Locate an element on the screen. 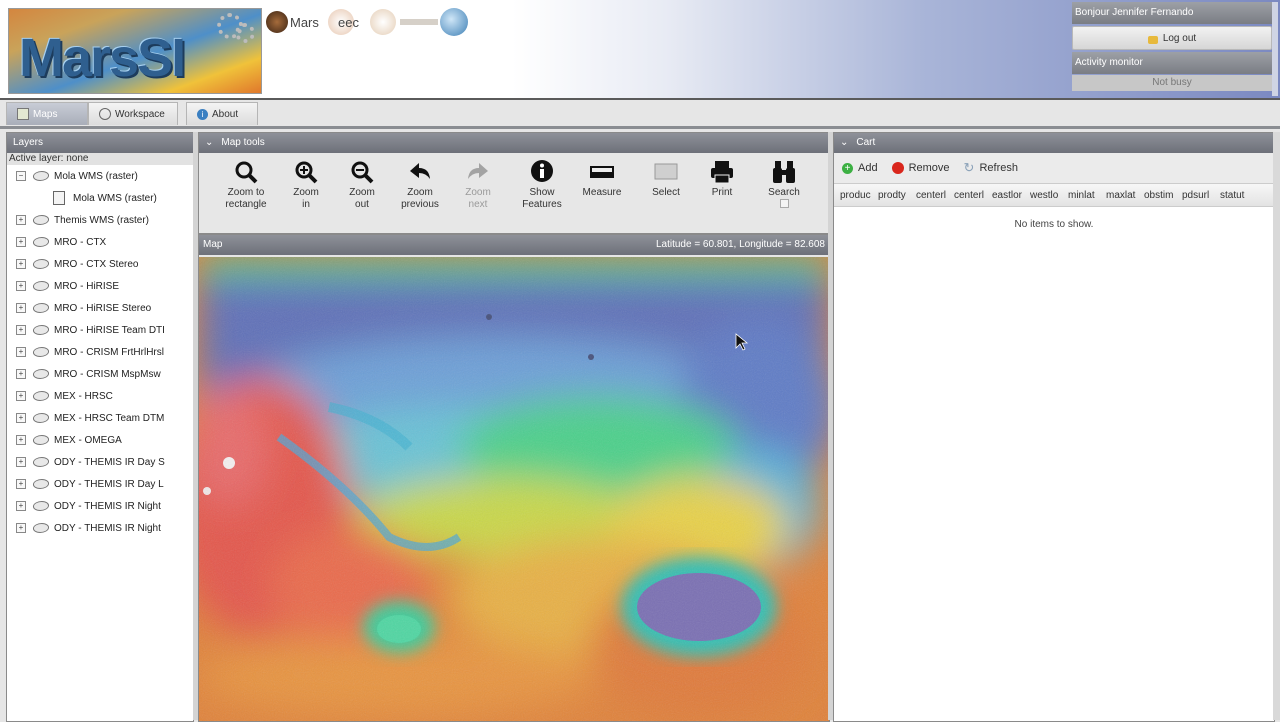 The image size is (1280, 722). gear-icon is located at coordinates (245, 33).